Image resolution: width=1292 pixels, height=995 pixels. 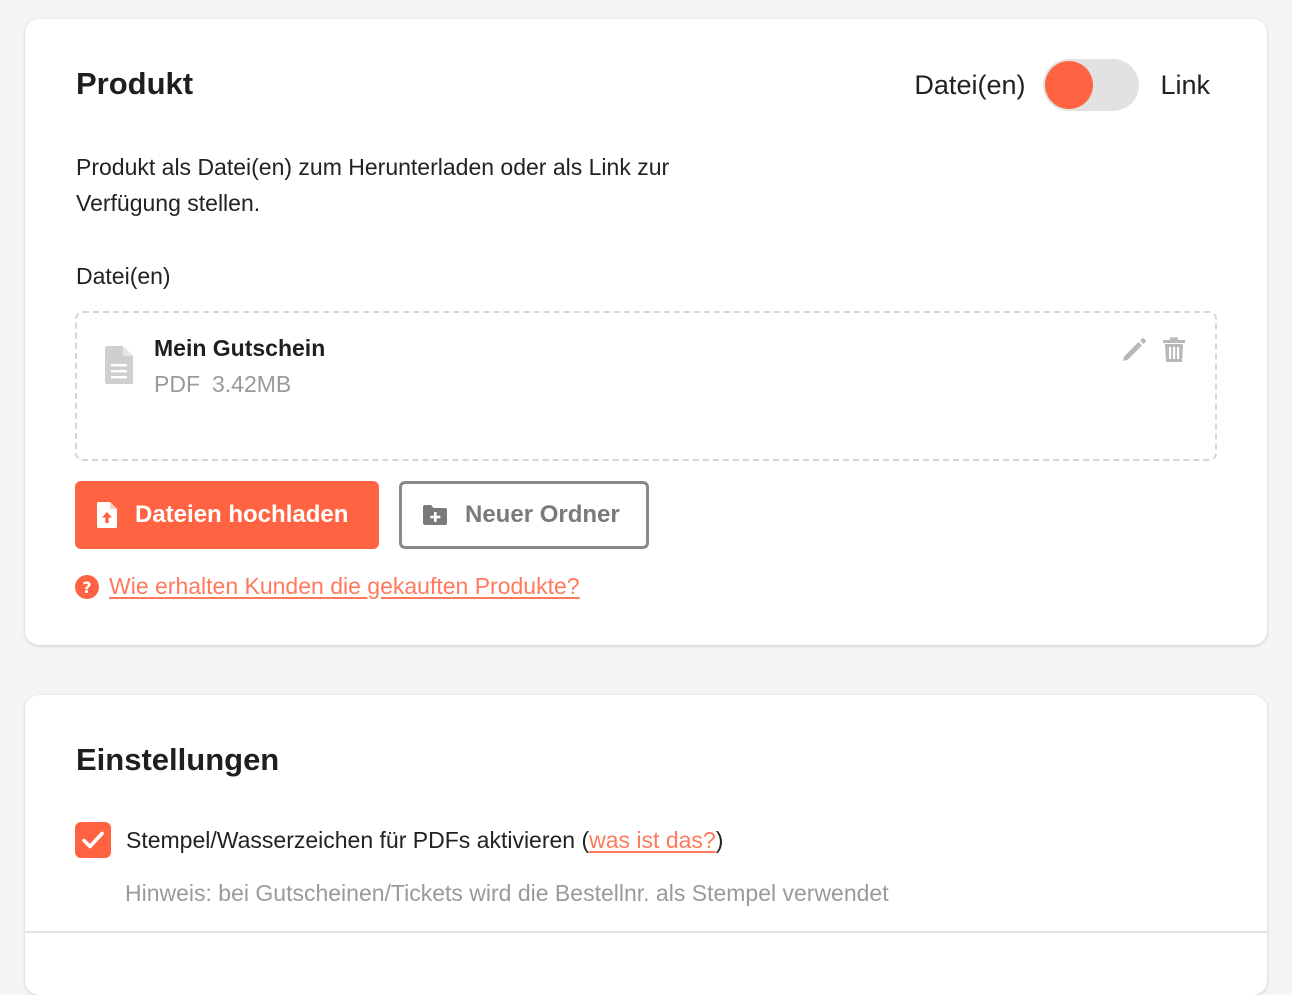 I want to click on product-title: Produkt, so click(x=135, y=83).